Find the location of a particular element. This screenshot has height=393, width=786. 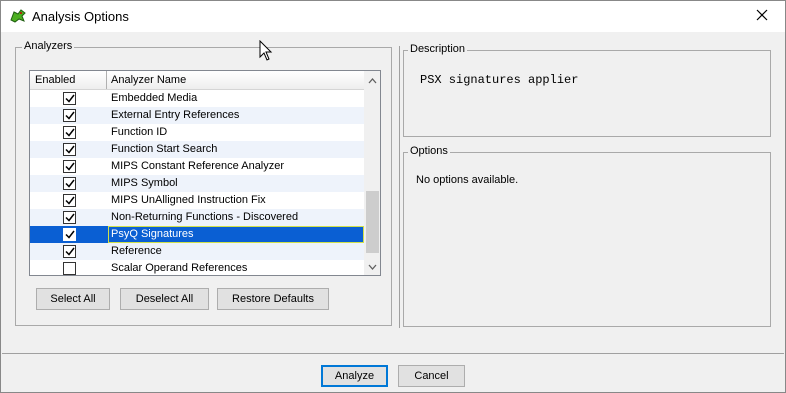

cancel-button: Cancel is located at coordinates (431, 376).